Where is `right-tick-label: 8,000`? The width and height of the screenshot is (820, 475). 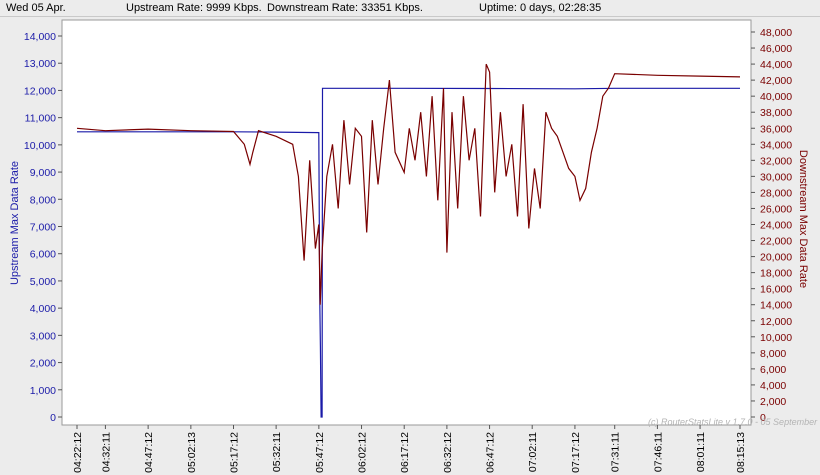
right-tick-label: 8,000 is located at coordinates (773, 354).